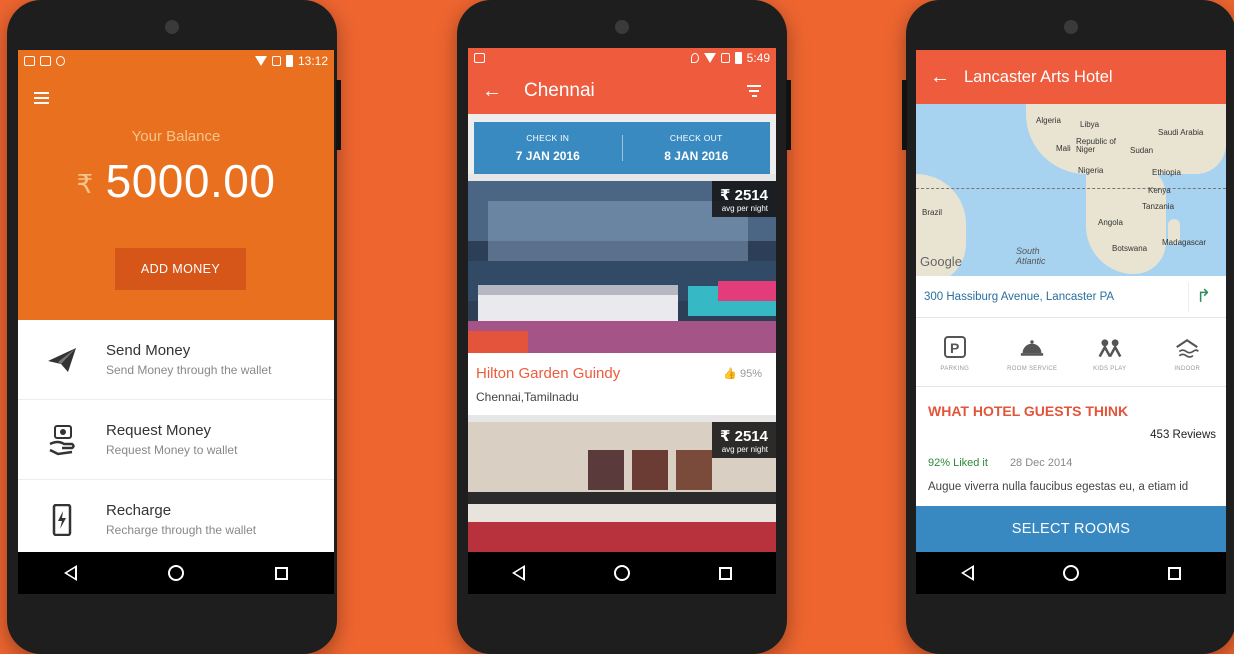  What do you see at coordinates (730, 374) in the screenshot?
I see `thumbs-up-icon: 👍` at bounding box center [730, 374].